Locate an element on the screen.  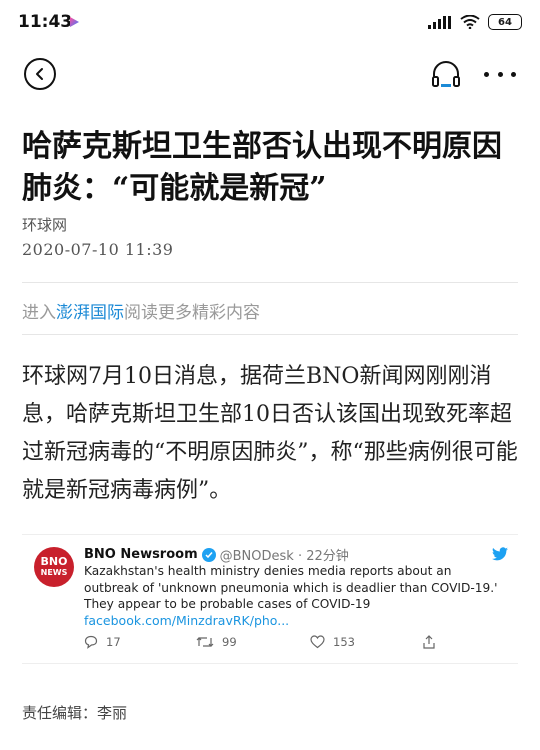
tweet-header: BNO Newsroom @BNODesk · 22分钟 is located at coordinates (216, 554).